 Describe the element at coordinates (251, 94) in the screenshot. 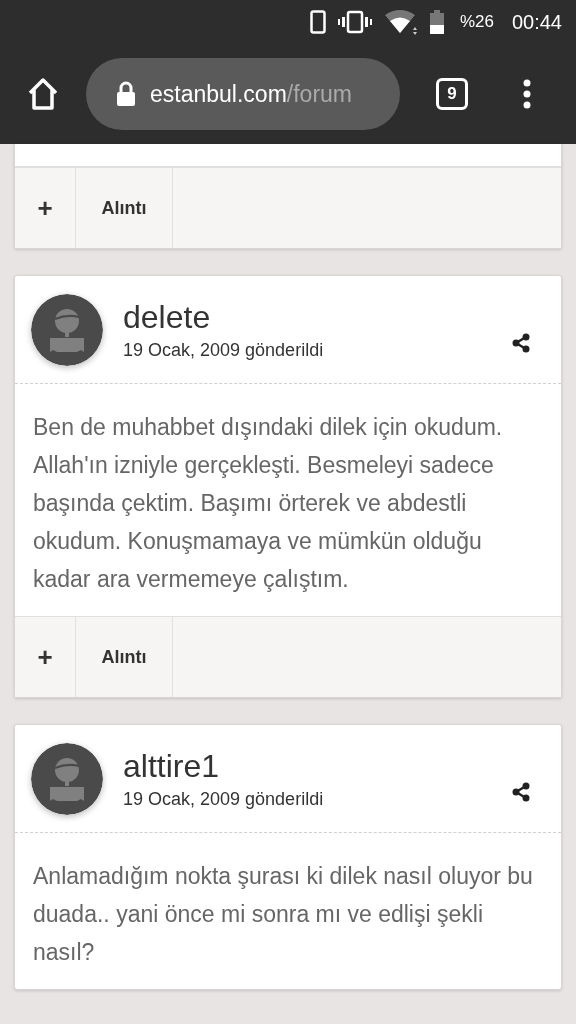

I see `url-text: estanbul.com/forum` at that location.